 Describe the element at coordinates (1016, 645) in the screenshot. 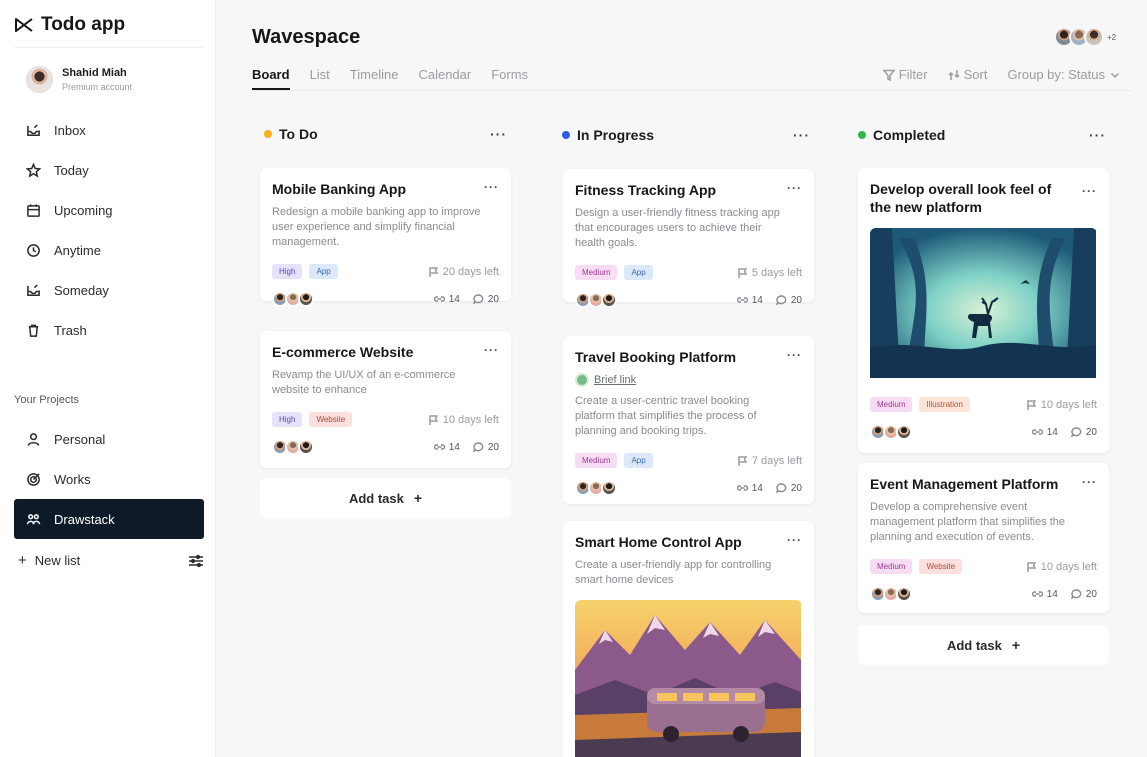

I see `plus-icon: +` at that location.